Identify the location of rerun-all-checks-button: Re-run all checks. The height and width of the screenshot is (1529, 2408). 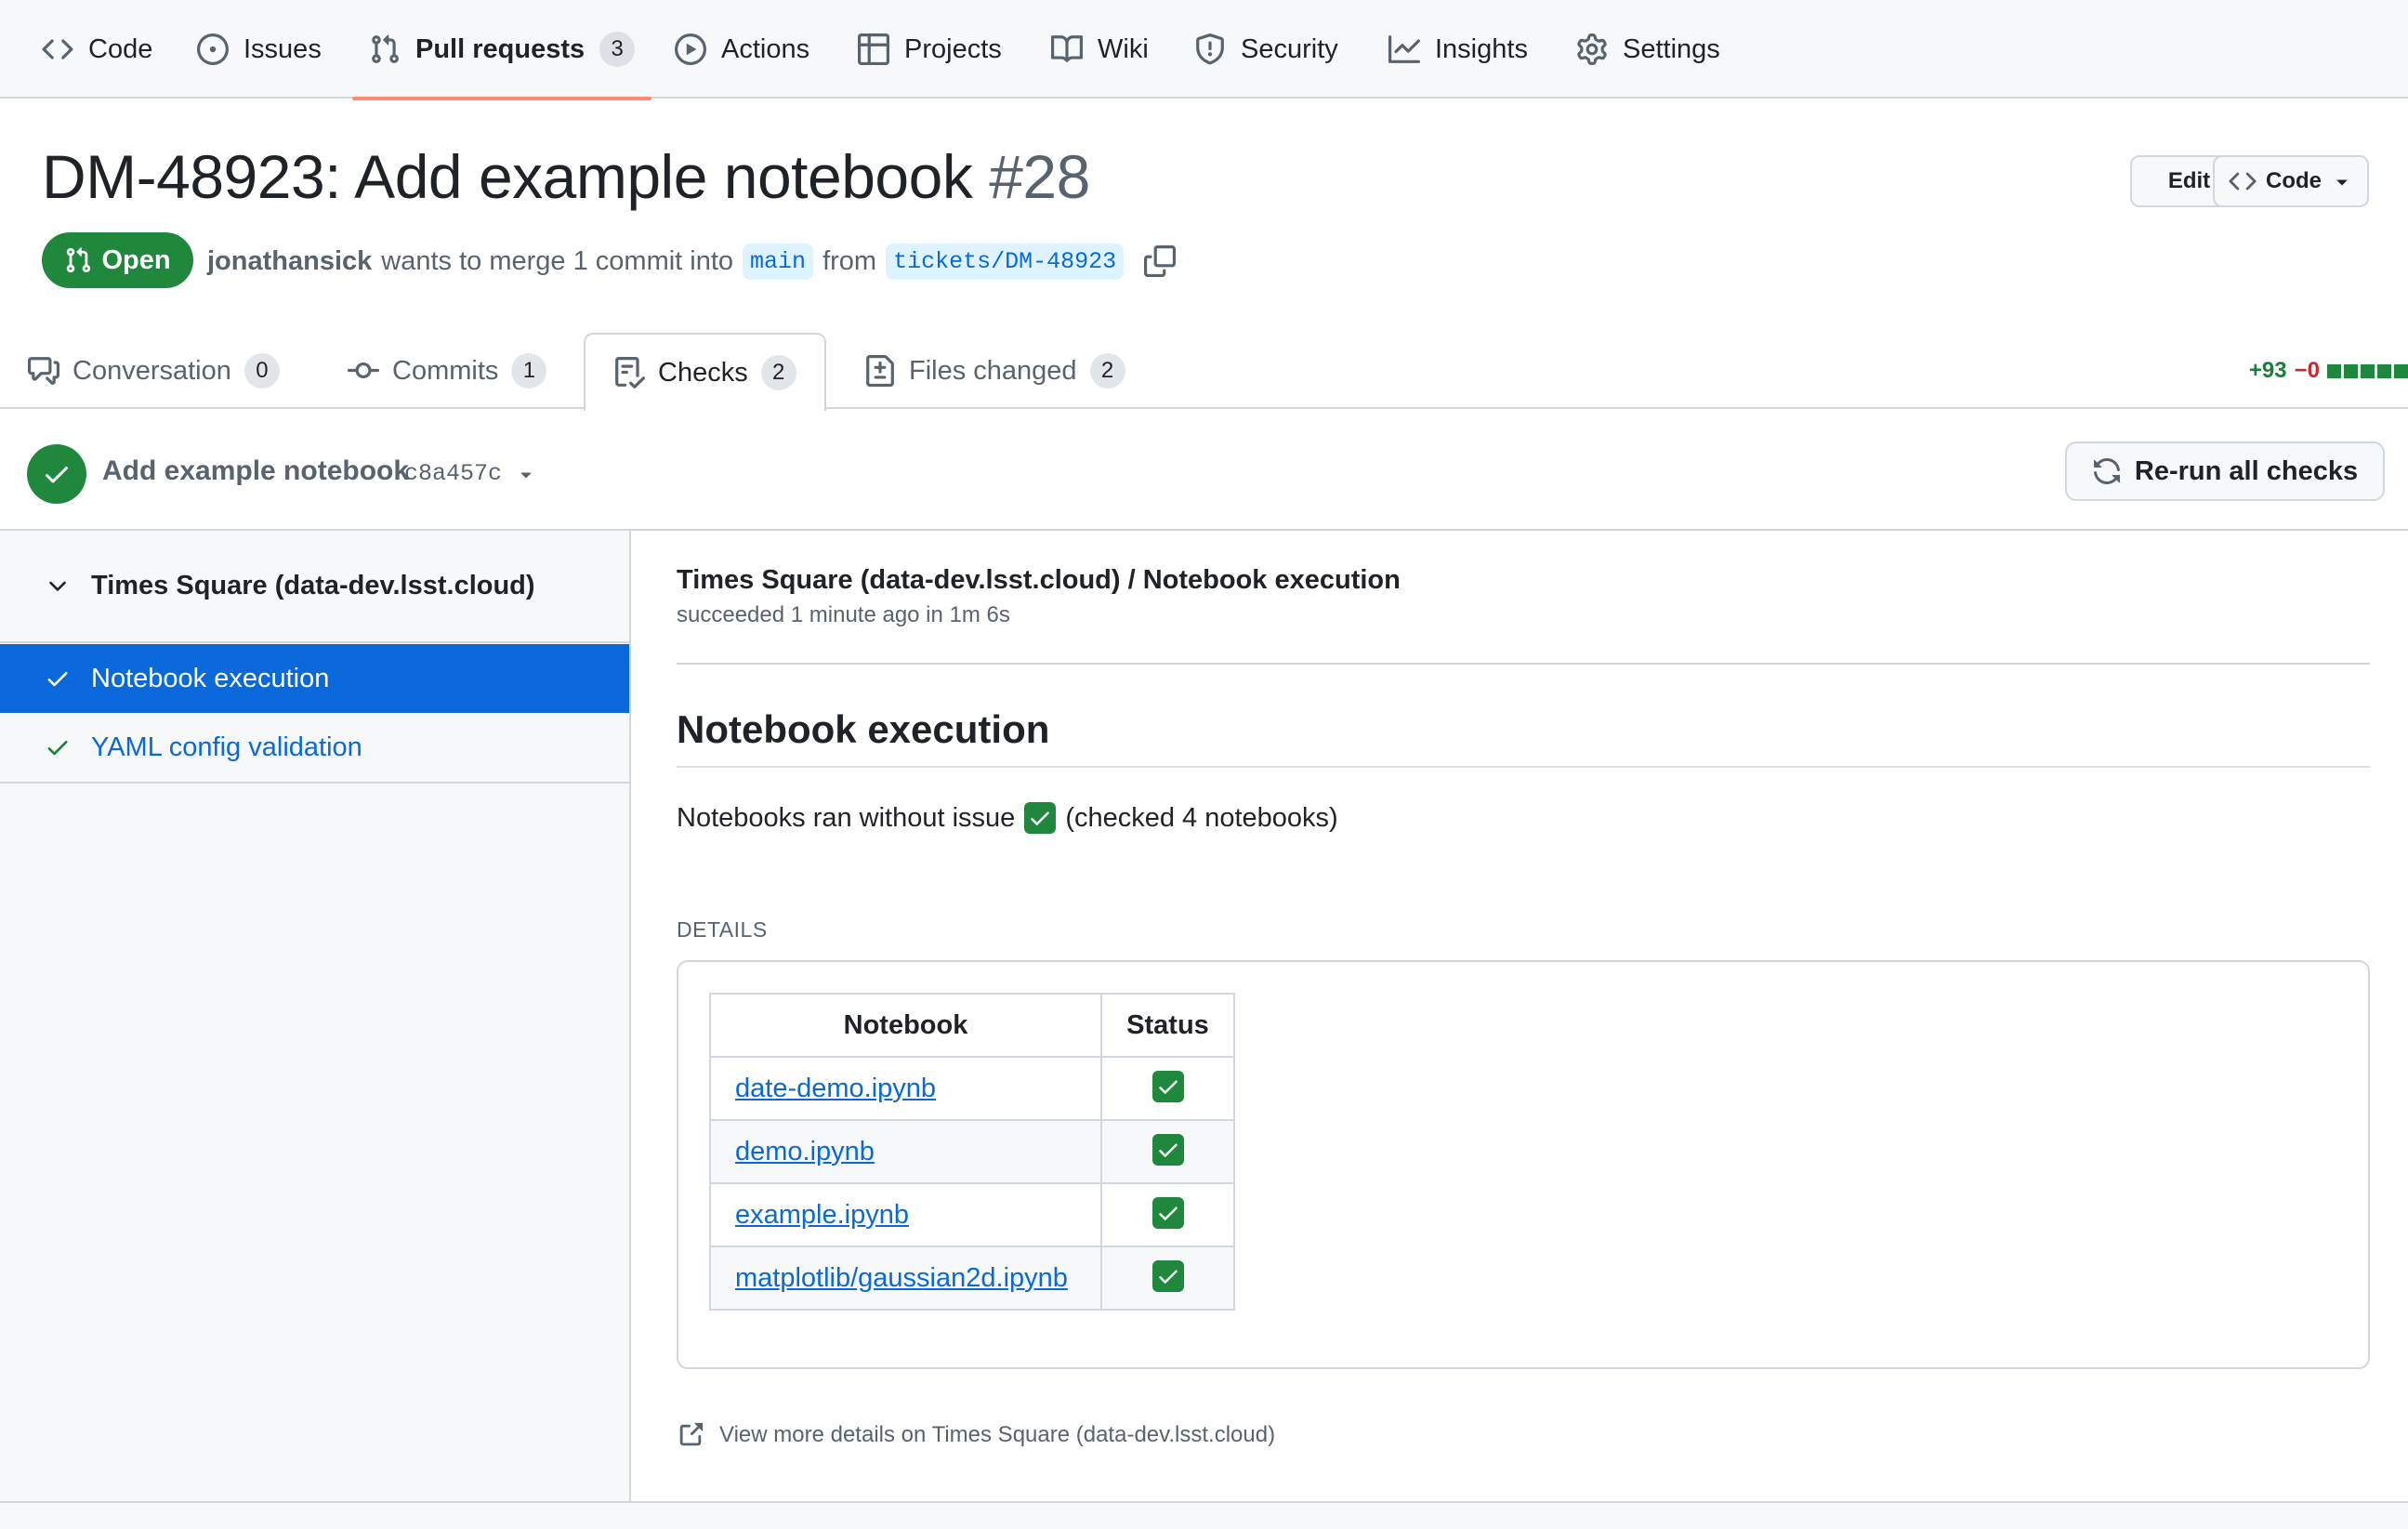
(2225, 471).